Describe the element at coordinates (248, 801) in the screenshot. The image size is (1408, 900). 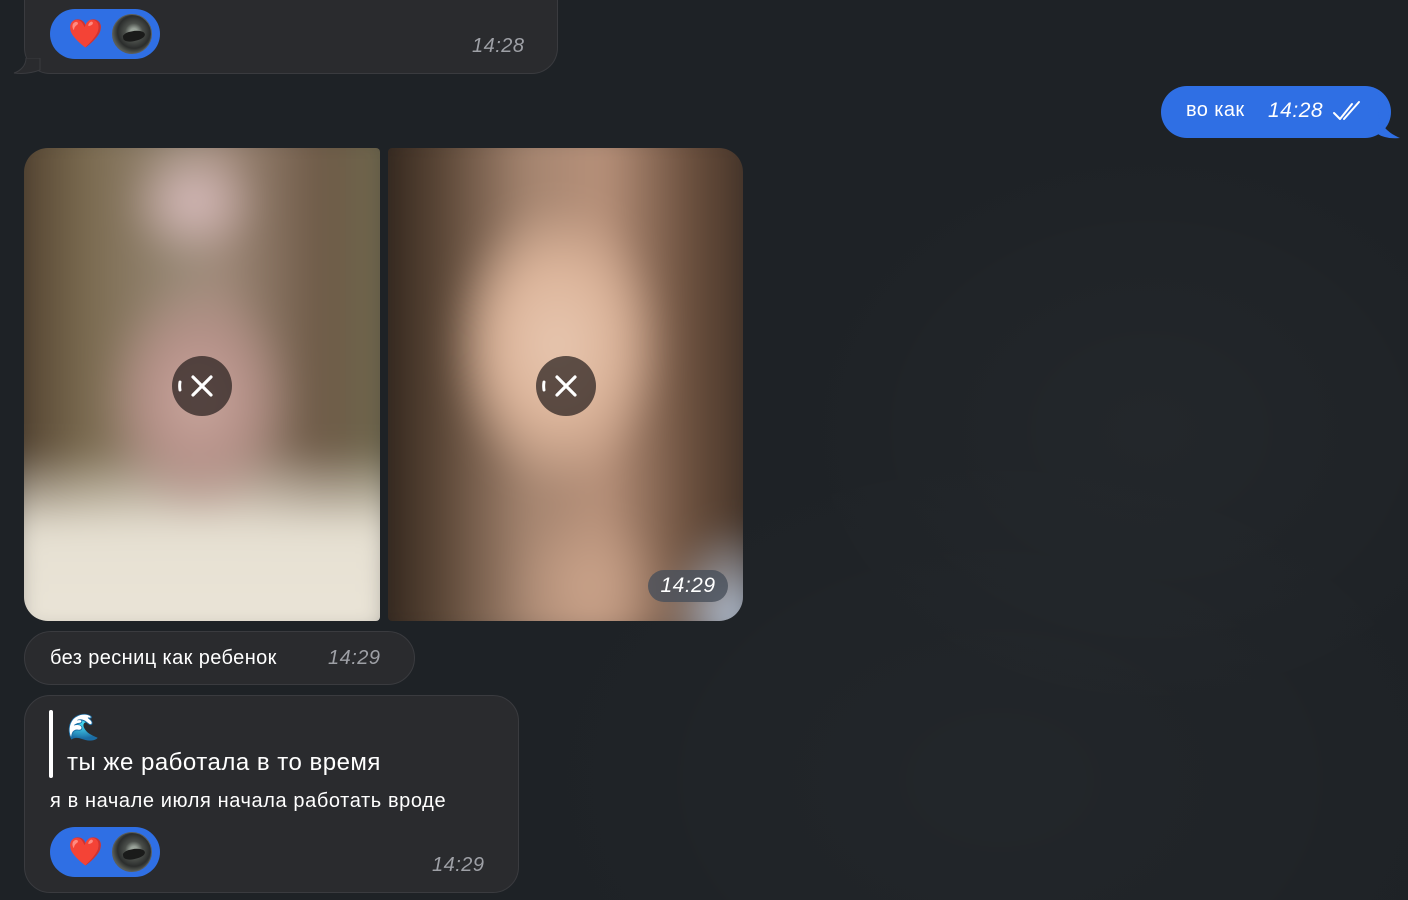
I see `message-text: я в начале июля начала работать вроде` at that location.